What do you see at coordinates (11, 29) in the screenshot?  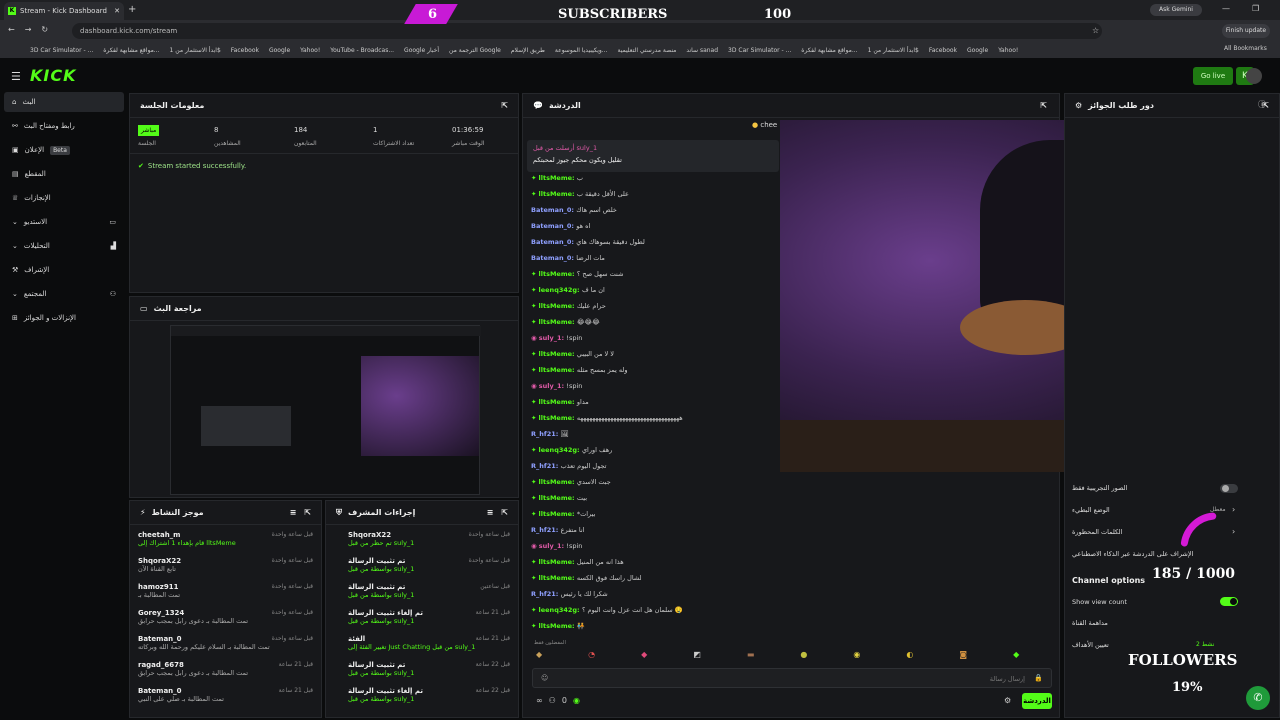 I see `back-icon: ←` at bounding box center [11, 29].